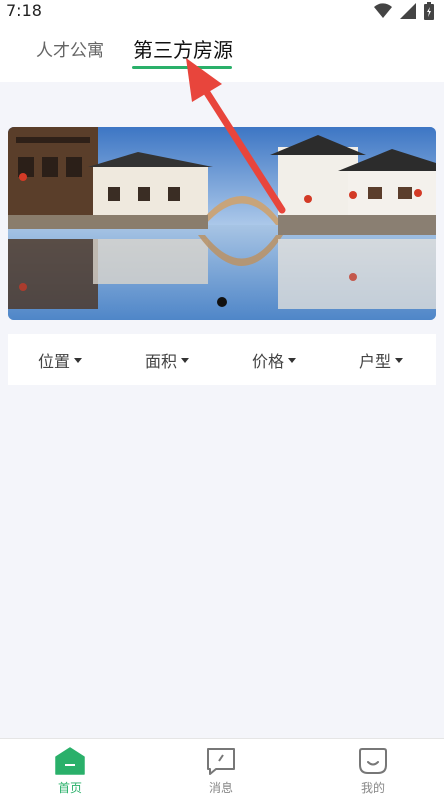 The width and height of the screenshot is (444, 798). What do you see at coordinates (70, 761) in the screenshot?
I see `home-icon` at bounding box center [70, 761].